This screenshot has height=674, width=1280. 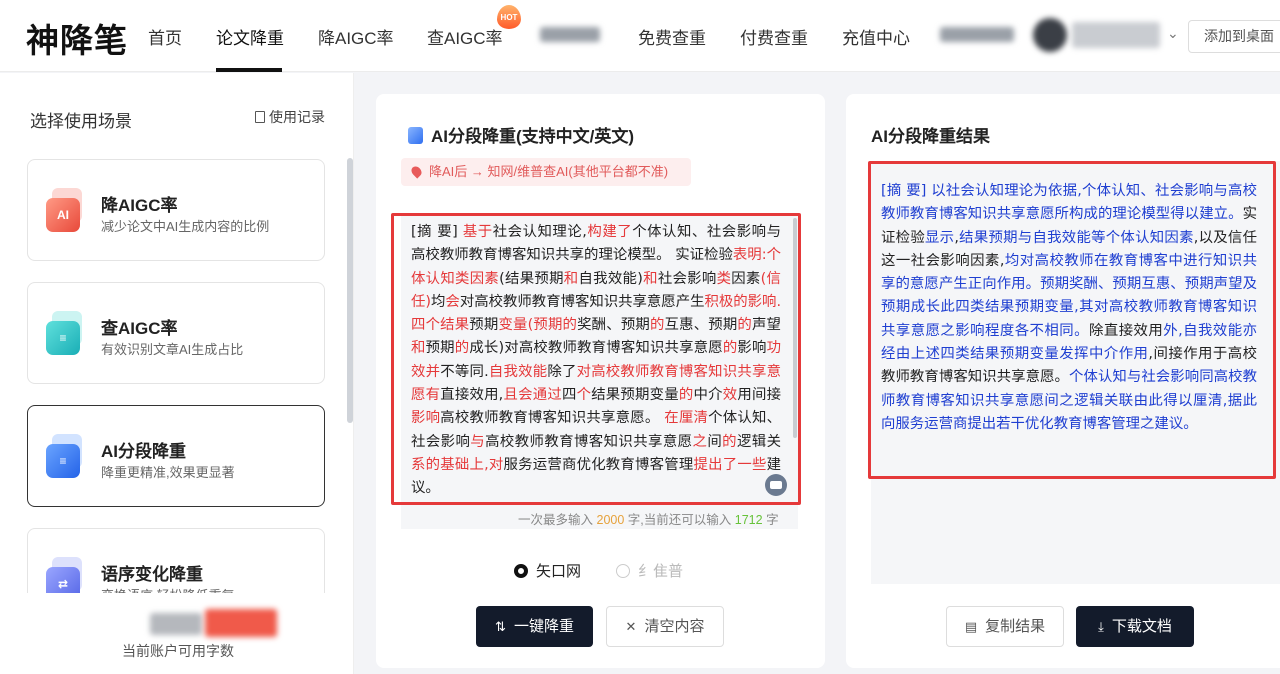 I want to click on location-pin-icon, so click(x=416, y=171).